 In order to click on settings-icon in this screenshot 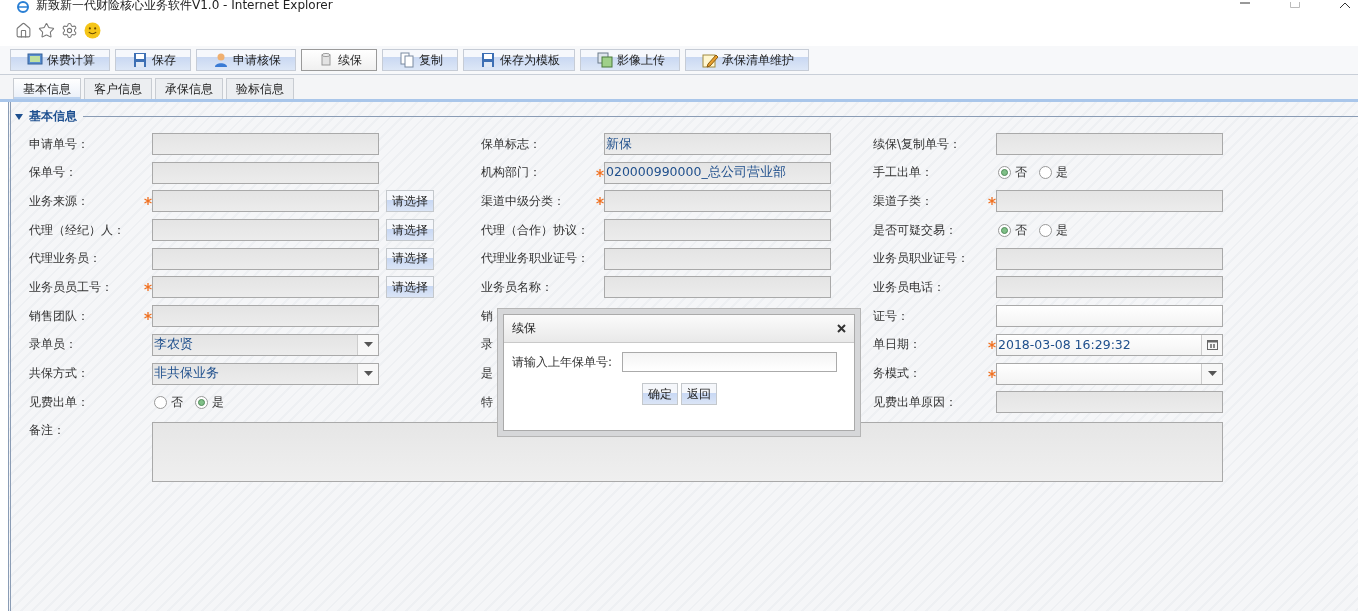, I will do `click(69, 30)`.